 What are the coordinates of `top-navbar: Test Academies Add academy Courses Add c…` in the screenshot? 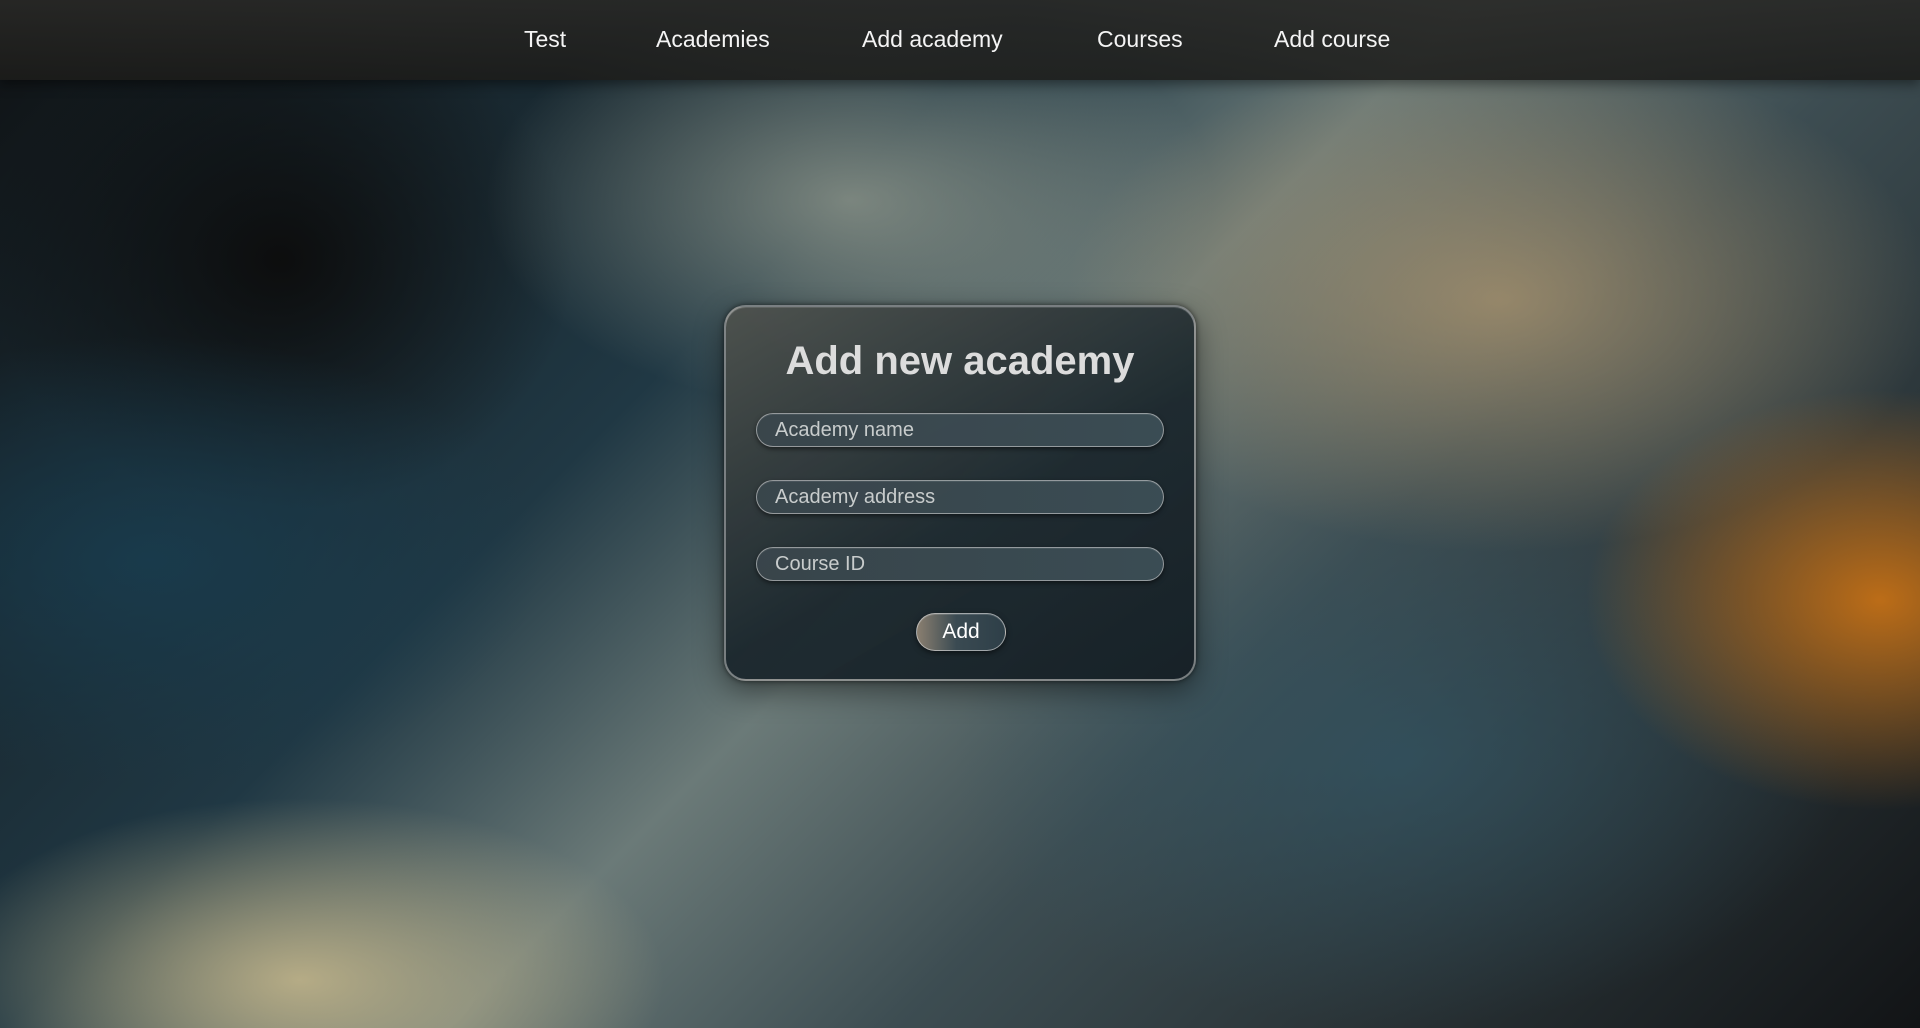 It's located at (960, 40).